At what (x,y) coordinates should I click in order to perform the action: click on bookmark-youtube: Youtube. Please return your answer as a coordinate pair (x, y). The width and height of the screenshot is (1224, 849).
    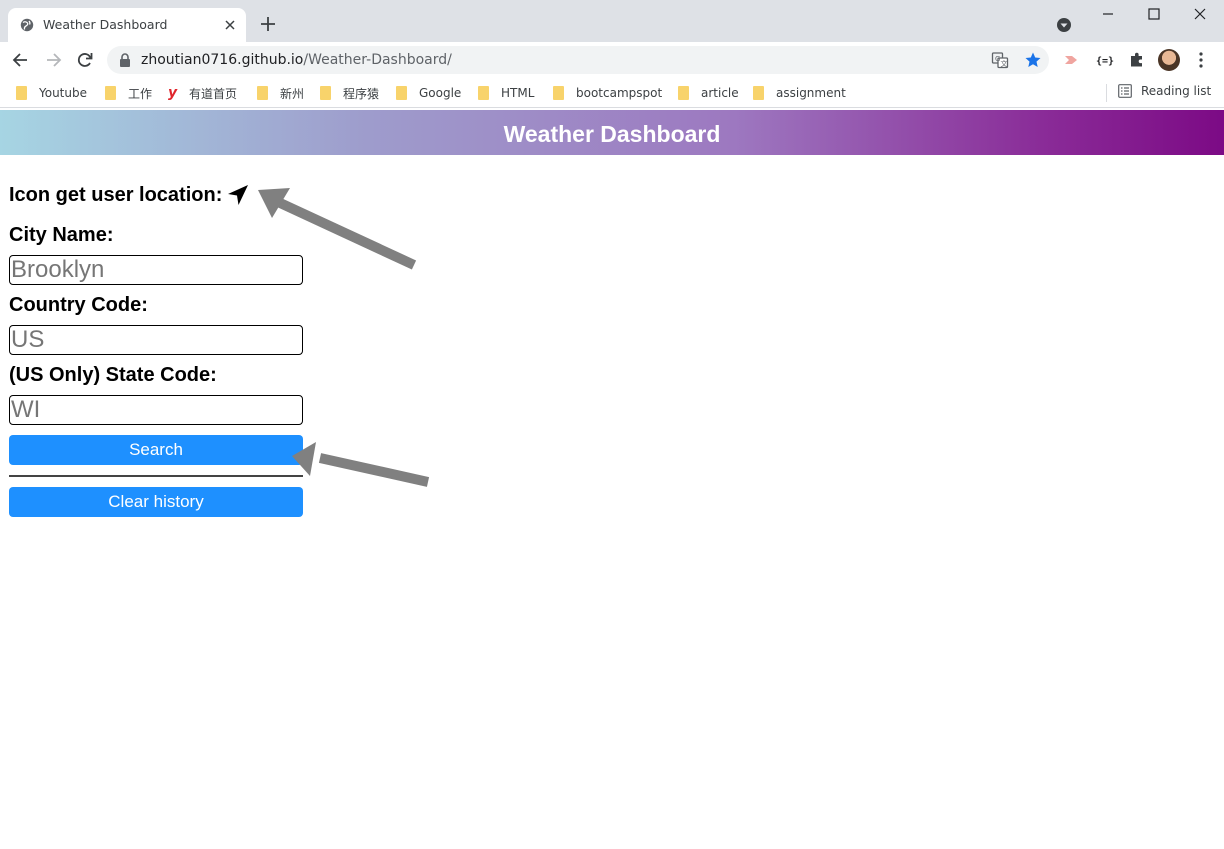
    Looking at the image, I should click on (51, 93).